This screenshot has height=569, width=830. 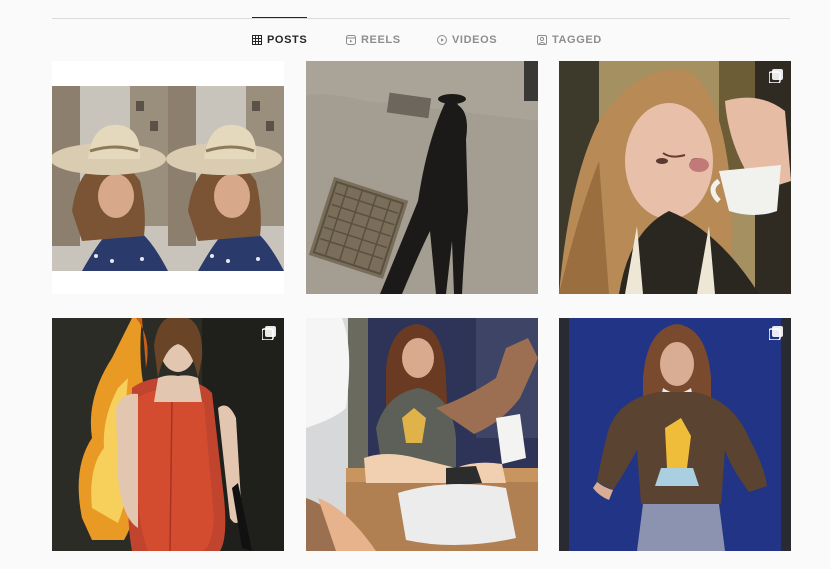 I want to click on reels-icon, so click(x=351, y=40).